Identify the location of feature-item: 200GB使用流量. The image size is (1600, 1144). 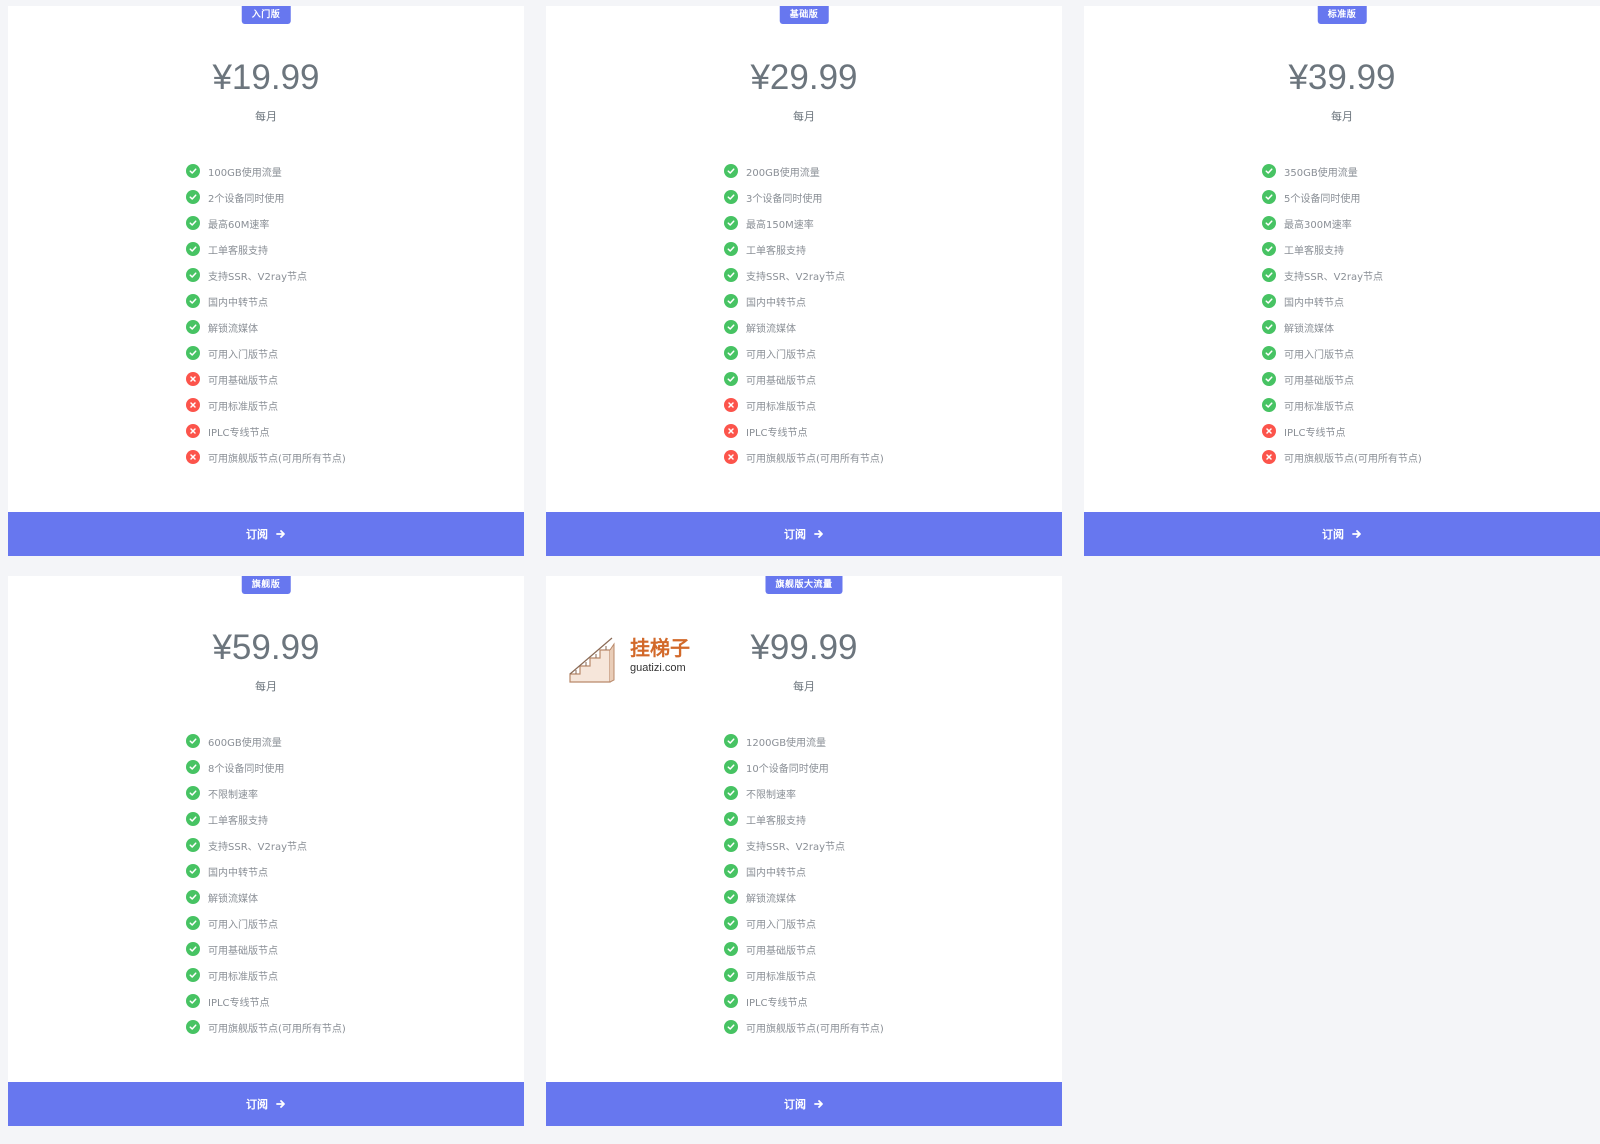
(804, 171).